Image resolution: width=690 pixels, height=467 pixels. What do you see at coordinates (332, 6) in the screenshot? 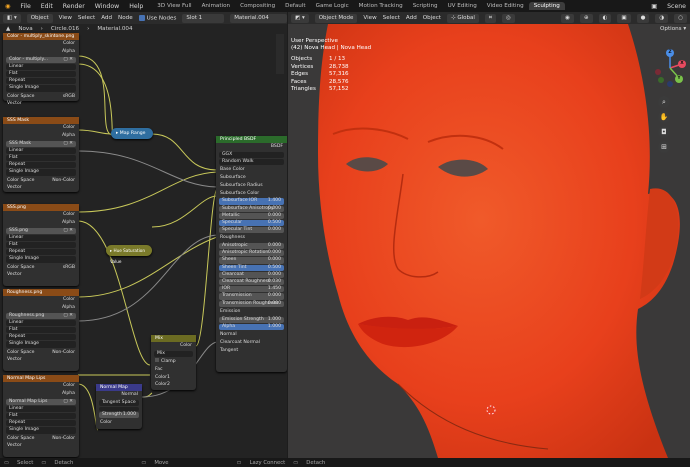
I see `workspace-tab-game-logic: Game Logic` at bounding box center [332, 6].